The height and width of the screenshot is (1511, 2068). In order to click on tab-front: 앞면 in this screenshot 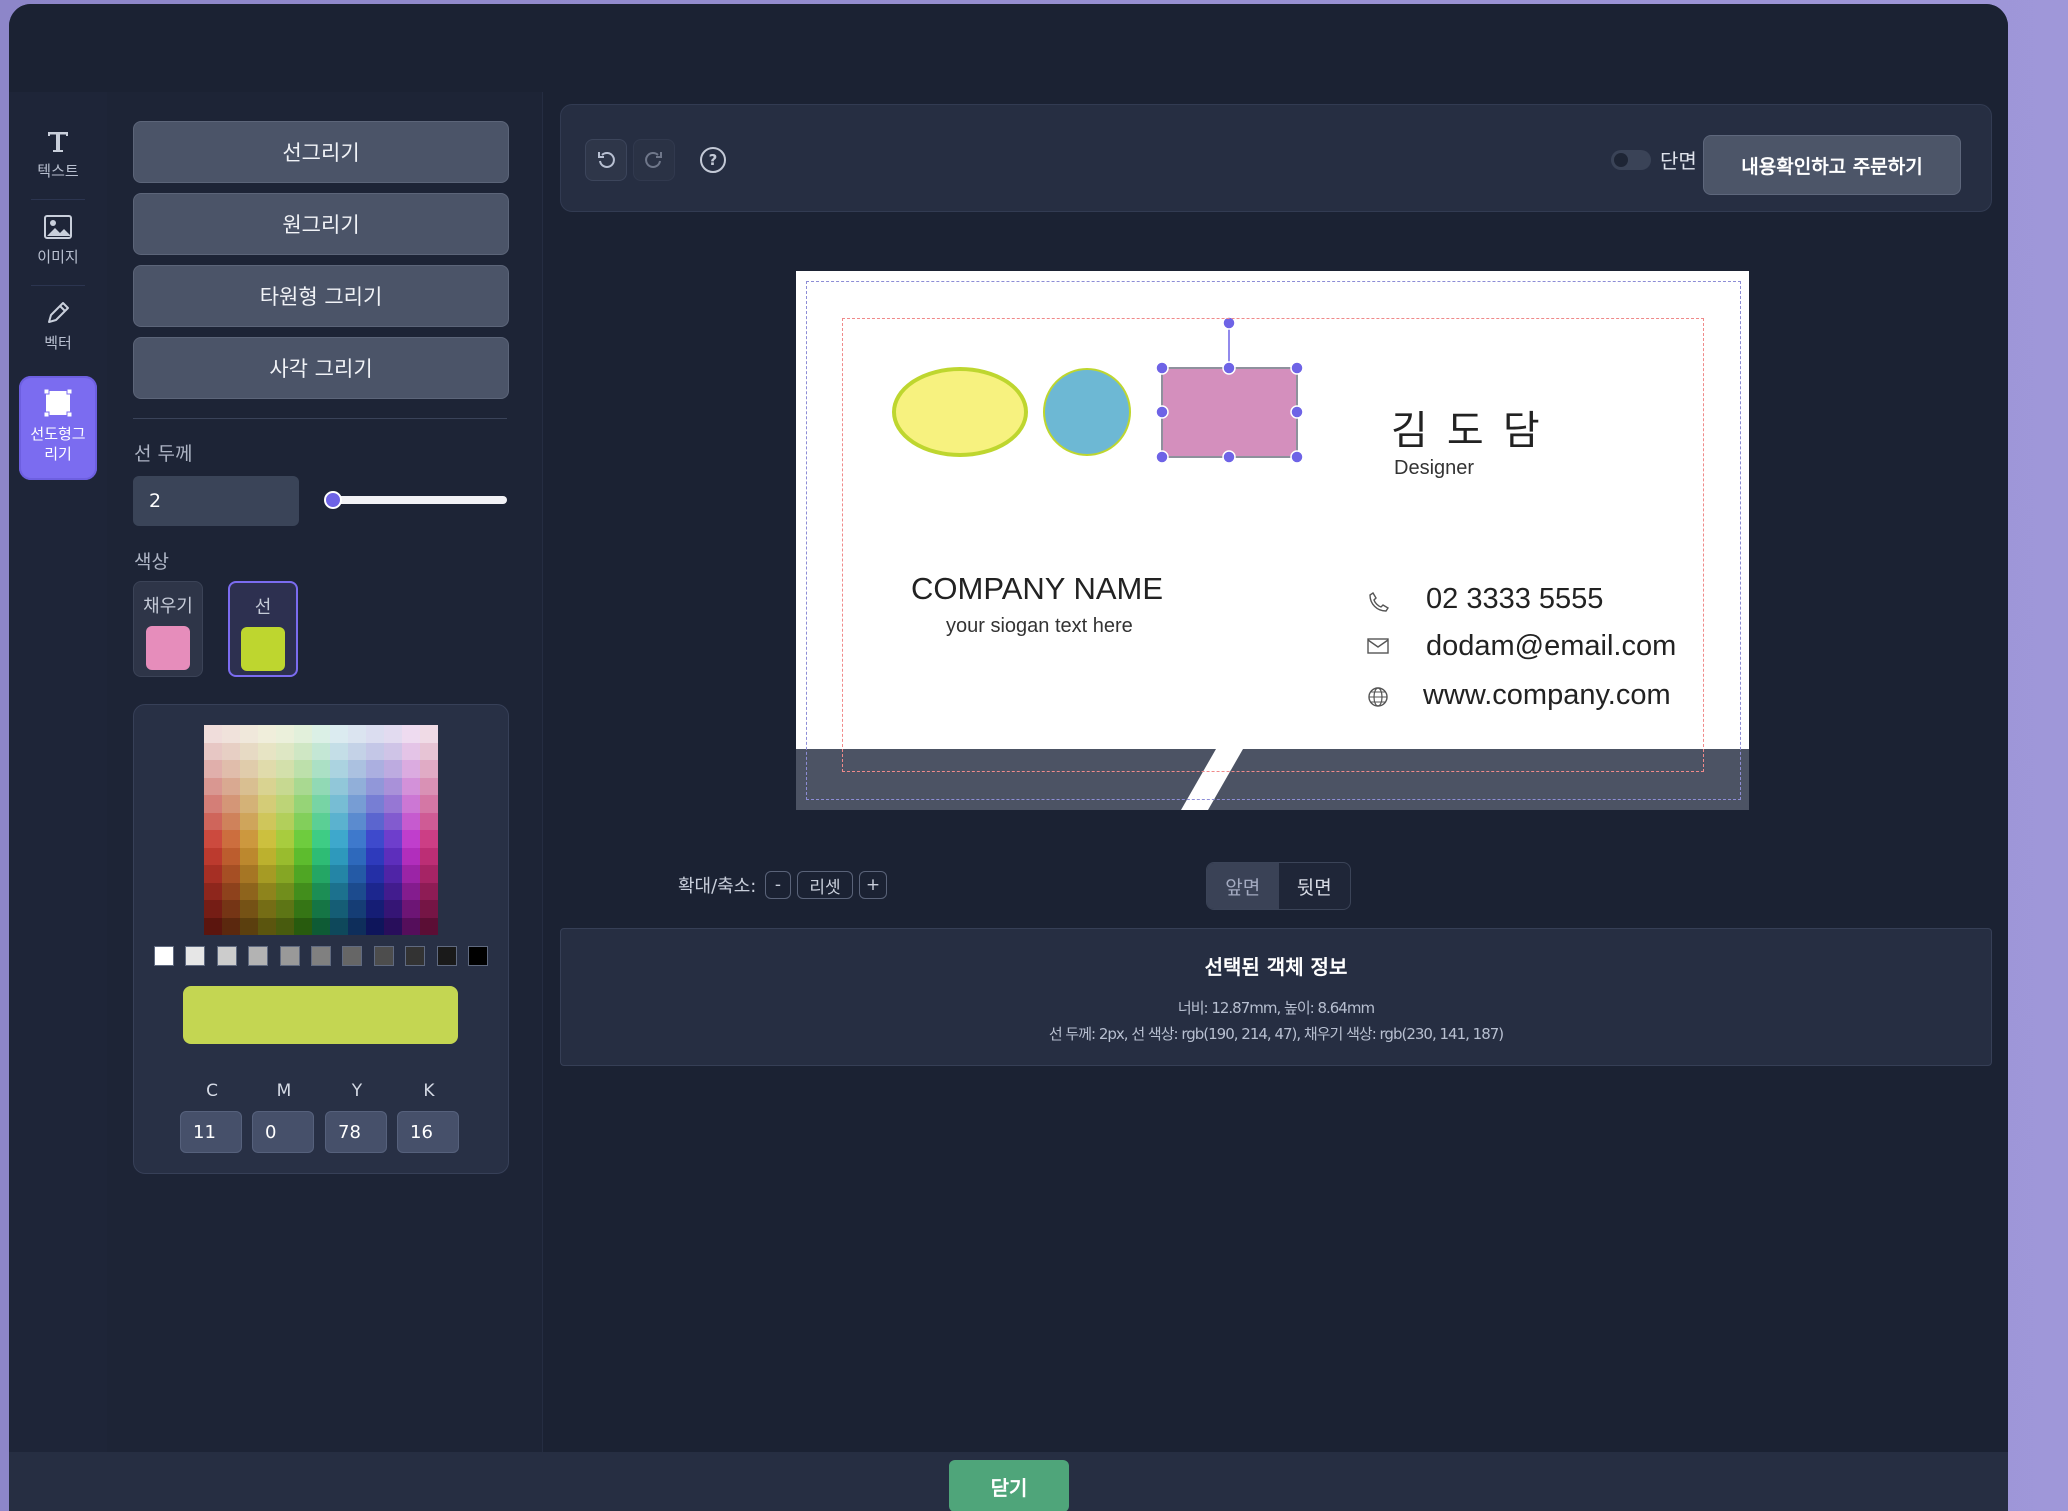, I will do `click(1243, 886)`.